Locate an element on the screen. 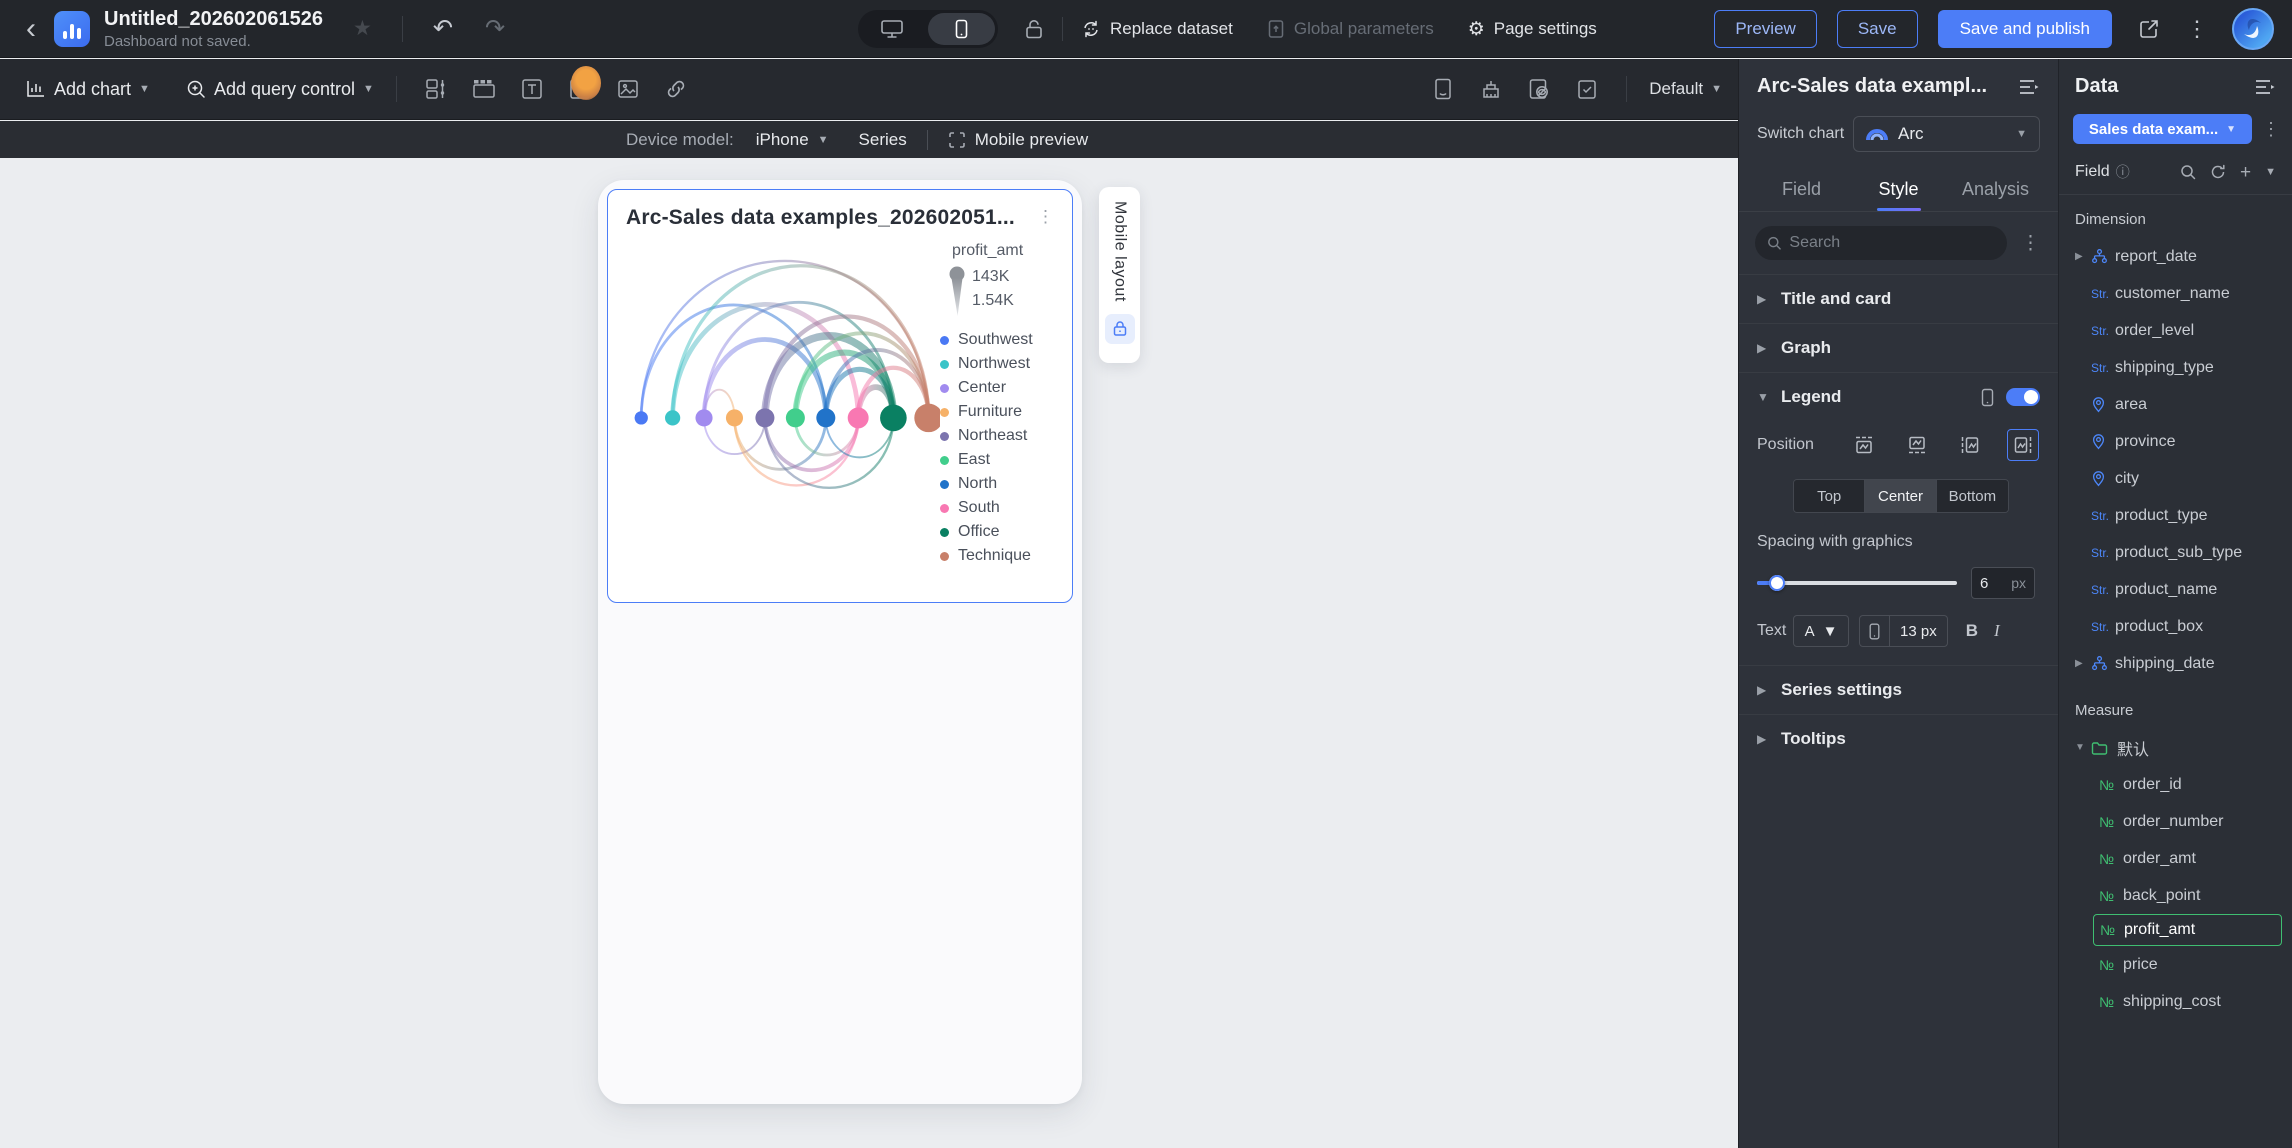 The width and height of the screenshot is (2292, 1148). tab-widget-icon is located at coordinates (484, 89).